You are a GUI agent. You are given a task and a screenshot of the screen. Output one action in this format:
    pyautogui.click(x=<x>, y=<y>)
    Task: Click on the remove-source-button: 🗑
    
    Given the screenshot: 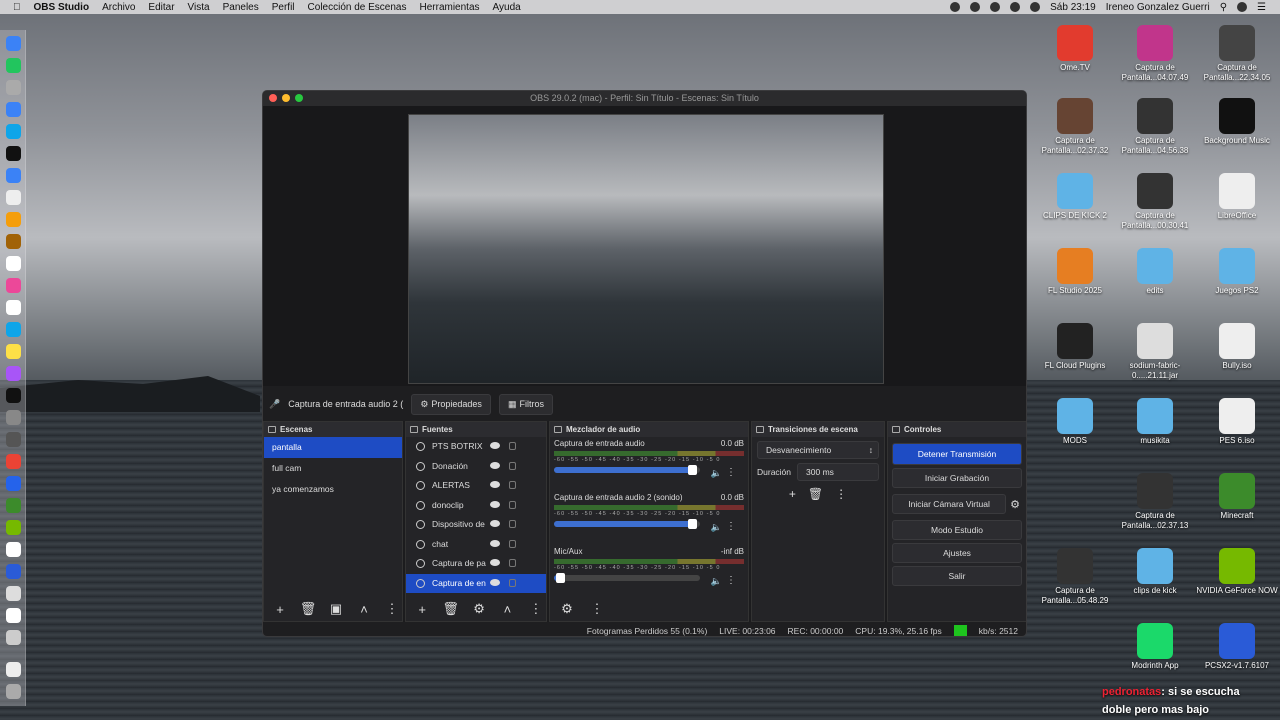 What is the action you would take?
    pyautogui.click(x=450, y=609)
    